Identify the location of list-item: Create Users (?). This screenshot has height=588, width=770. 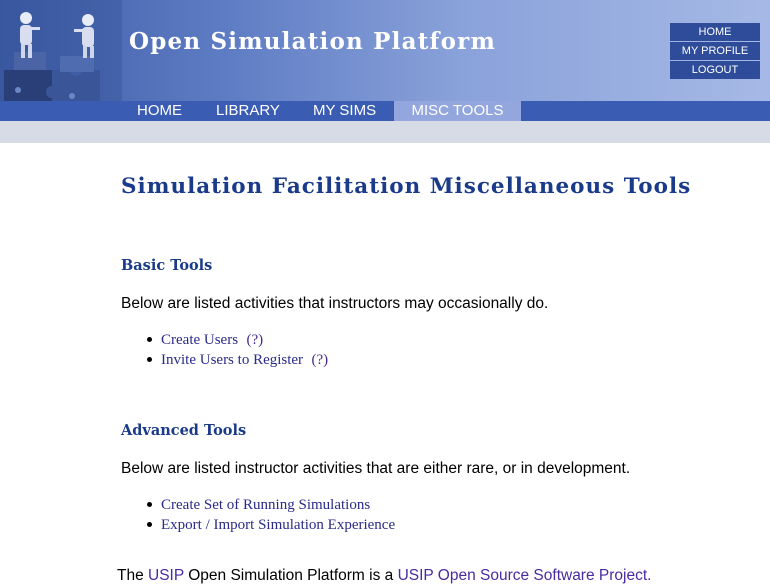
(237, 340).